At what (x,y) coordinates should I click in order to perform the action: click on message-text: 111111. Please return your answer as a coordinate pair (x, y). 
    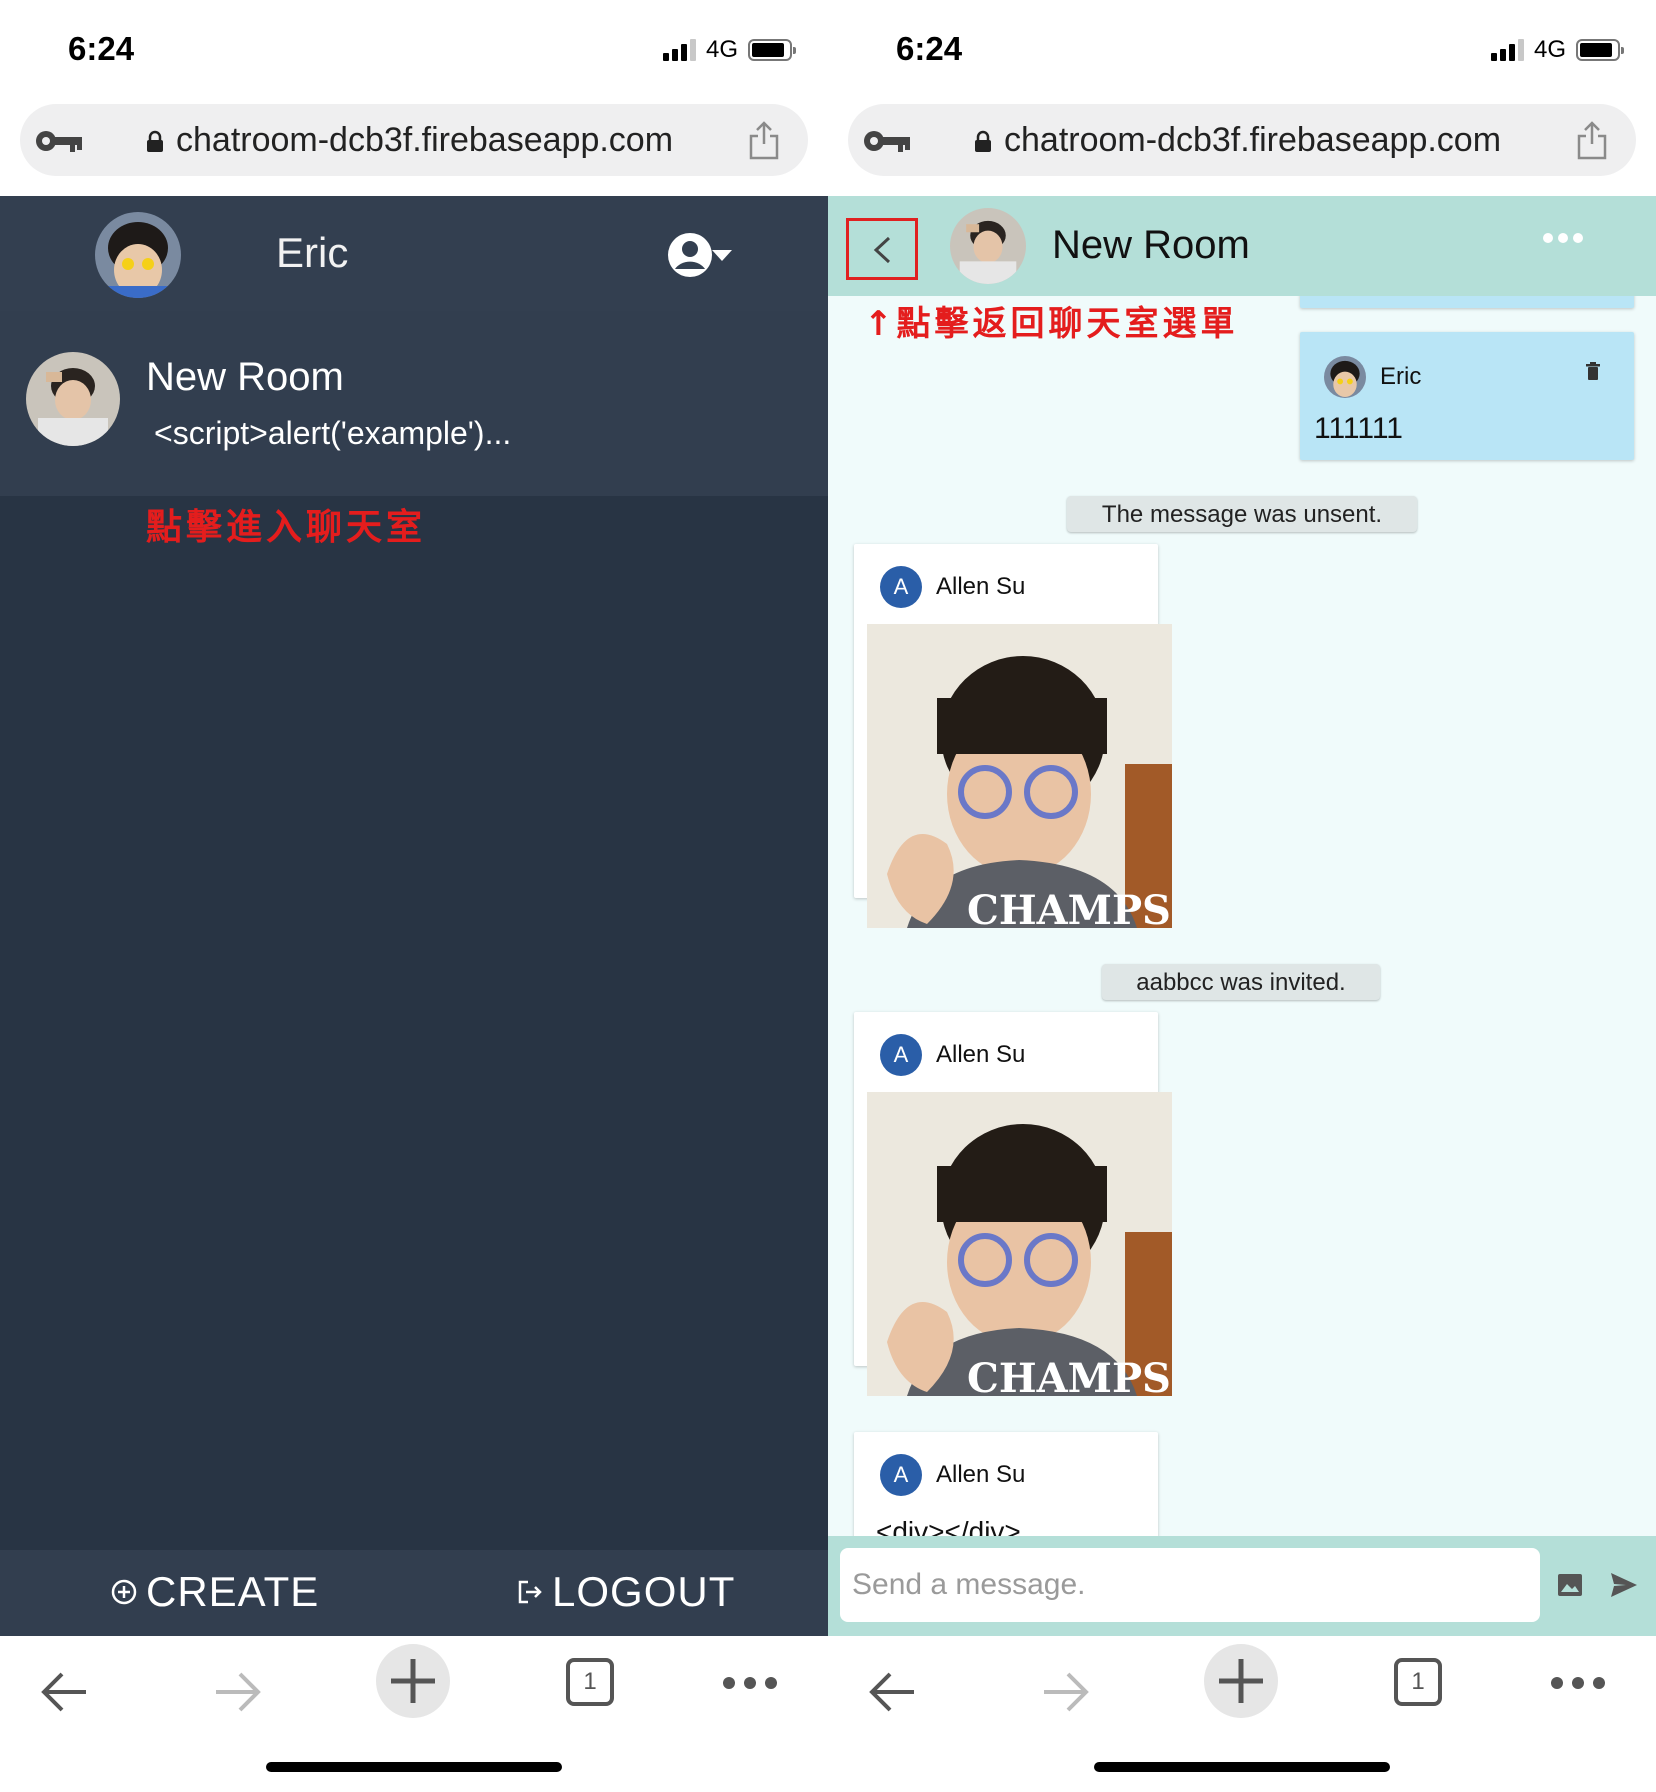
    Looking at the image, I should click on (1358, 428).